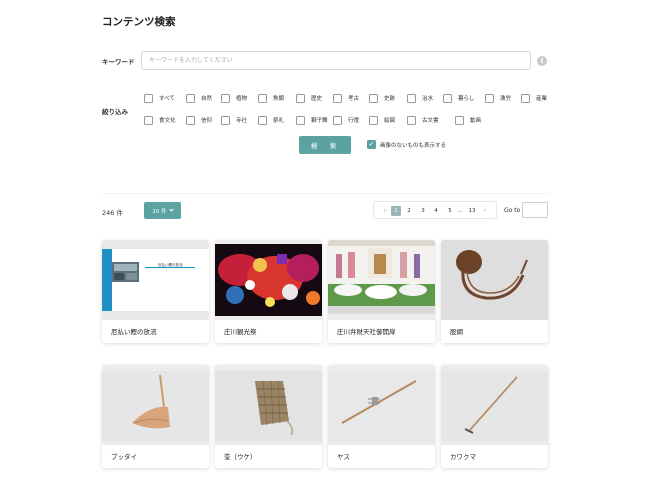  I want to click on content-card: 股網, so click(494, 291).